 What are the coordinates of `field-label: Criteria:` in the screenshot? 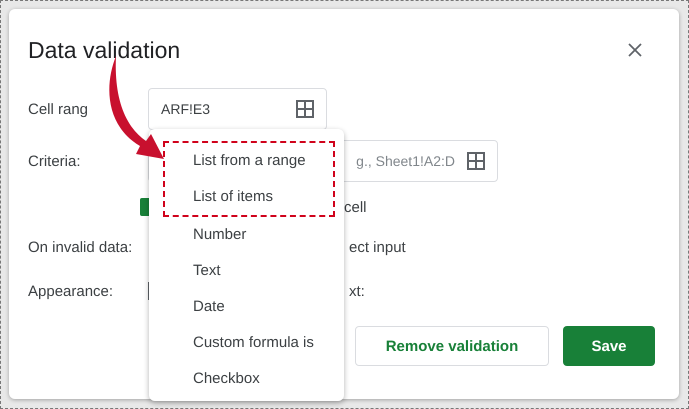 It's located at (55, 161).